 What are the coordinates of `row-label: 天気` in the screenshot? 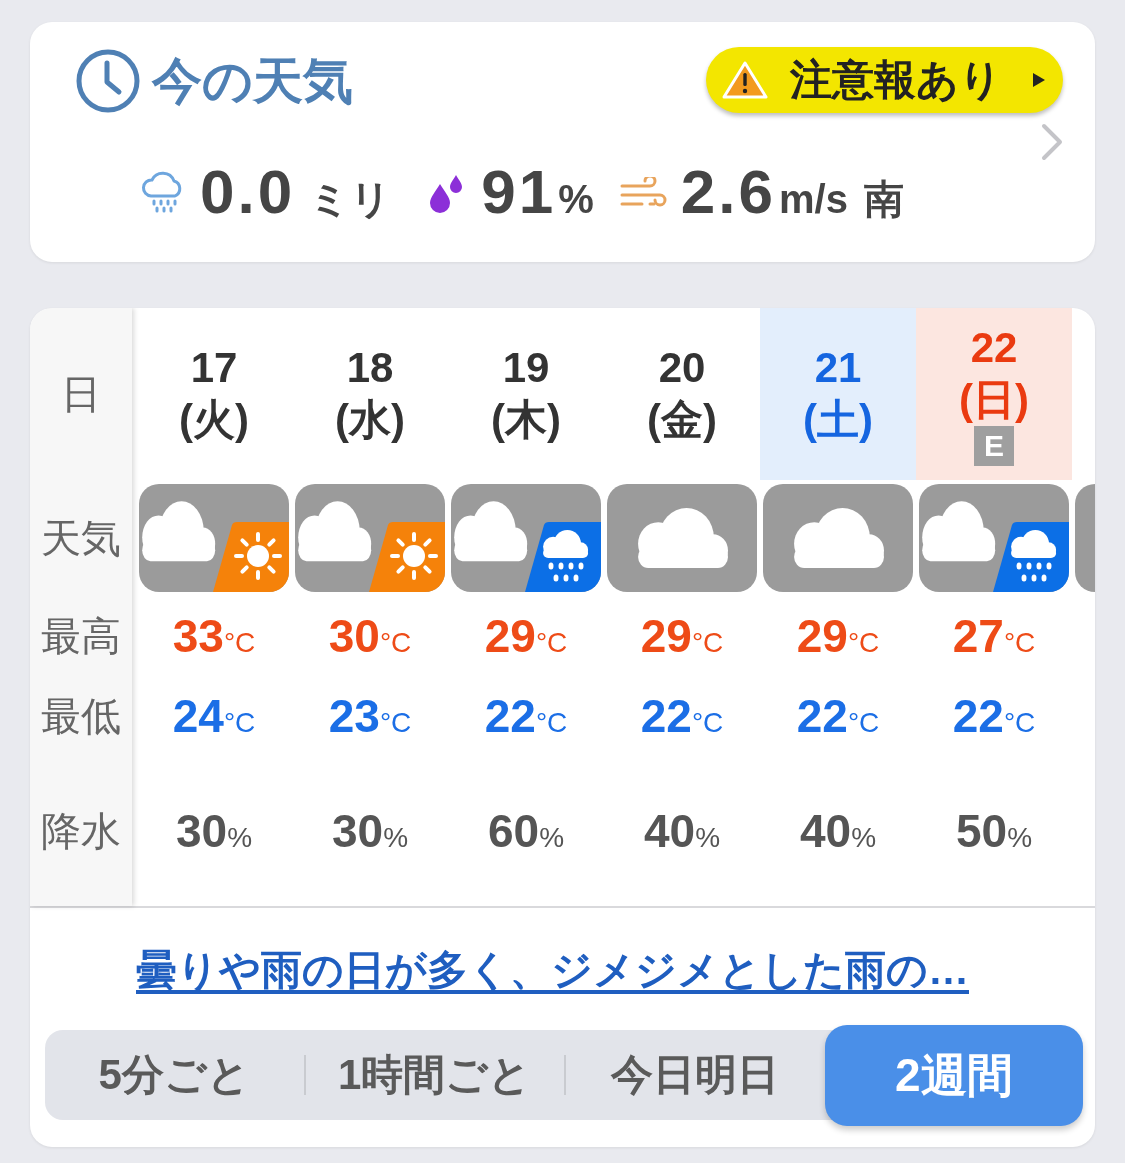 It's located at (81, 538).